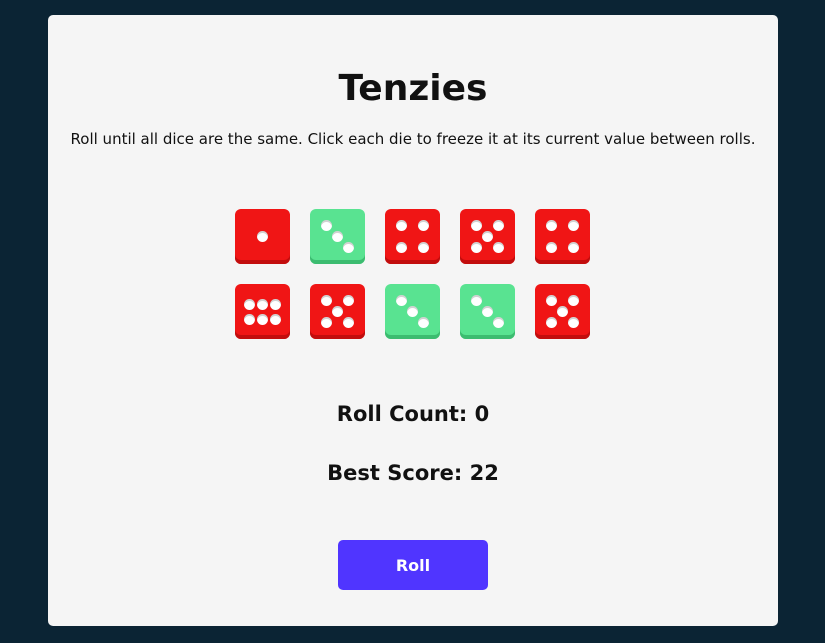 Image resolution: width=825 pixels, height=643 pixels. Describe the element at coordinates (413, 473) in the screenshot. I see `best-score: Best Score: 22` at that location.